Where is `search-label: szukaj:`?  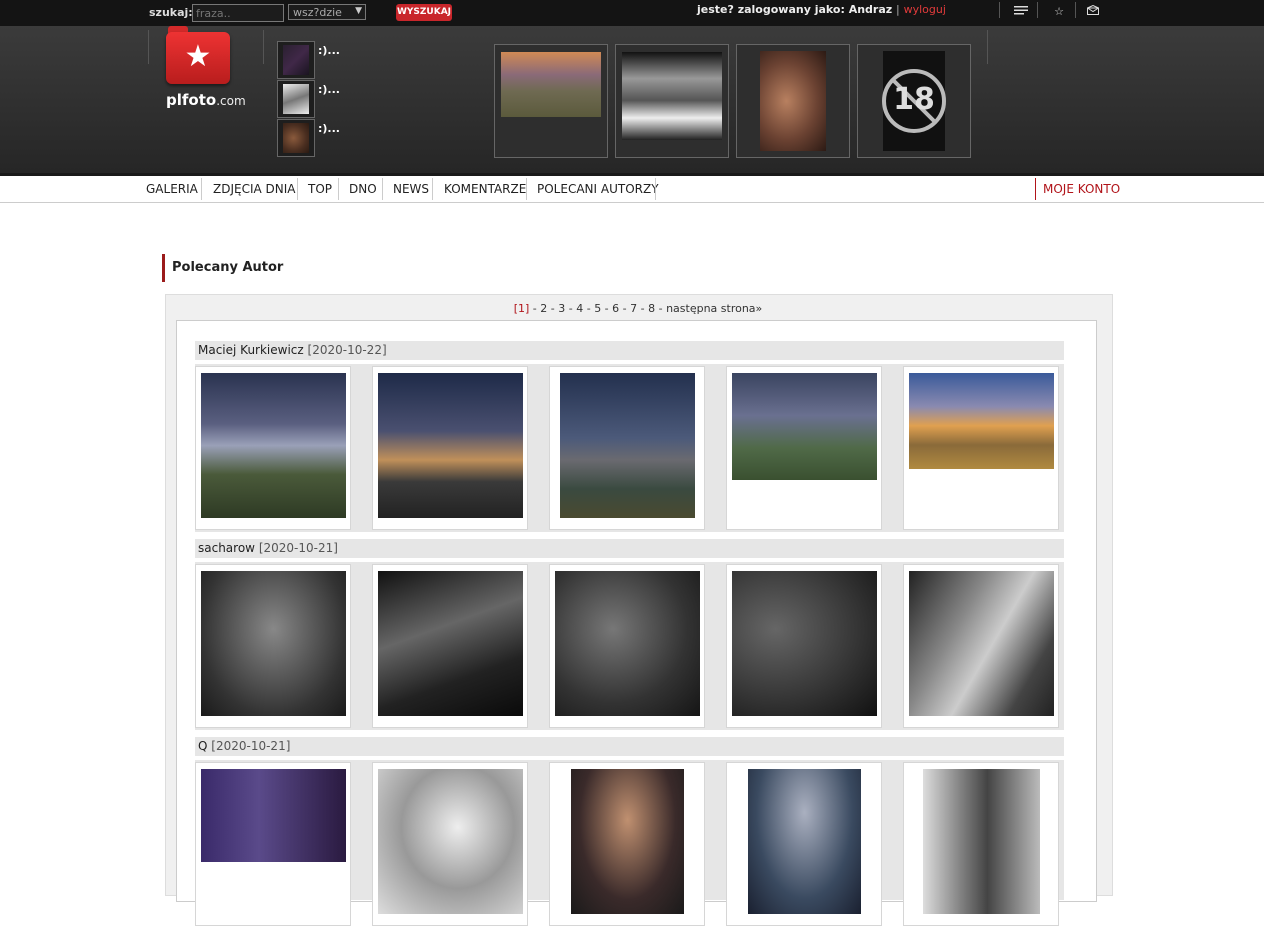
search-label: szukaj: is located at coordinates (171, 12).